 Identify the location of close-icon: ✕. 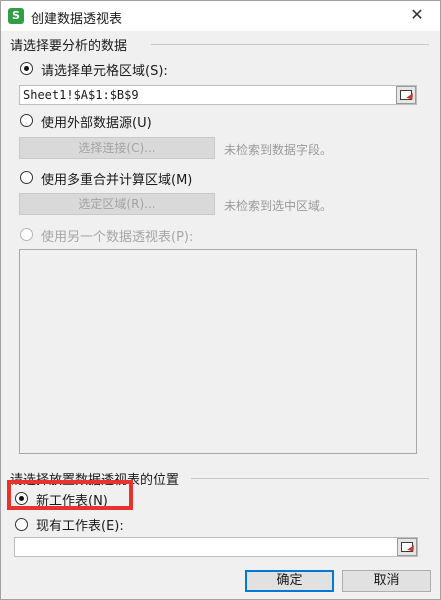
(417, 15).